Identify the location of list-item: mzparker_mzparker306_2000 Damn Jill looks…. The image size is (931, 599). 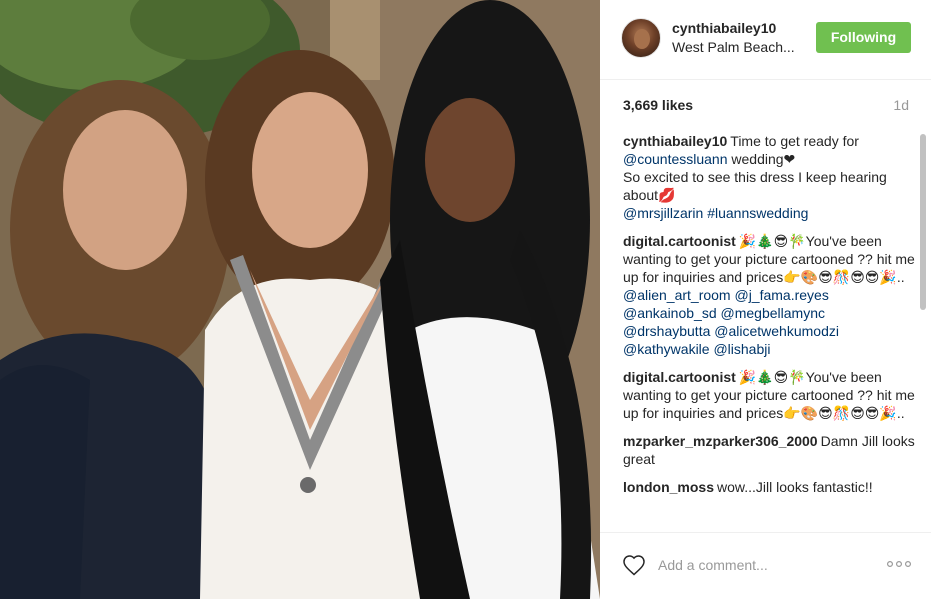
(769, 450).